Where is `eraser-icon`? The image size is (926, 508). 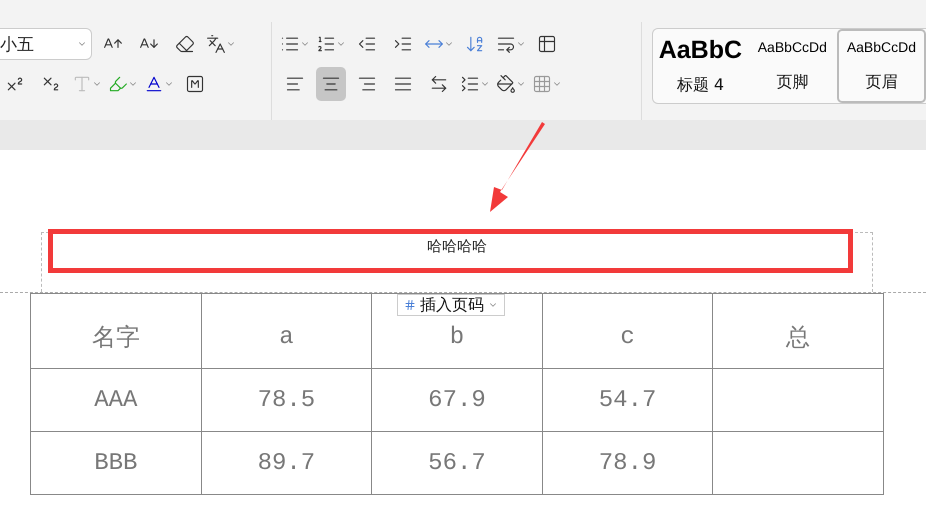
eraser-icon is located at coordinates (185, 44).